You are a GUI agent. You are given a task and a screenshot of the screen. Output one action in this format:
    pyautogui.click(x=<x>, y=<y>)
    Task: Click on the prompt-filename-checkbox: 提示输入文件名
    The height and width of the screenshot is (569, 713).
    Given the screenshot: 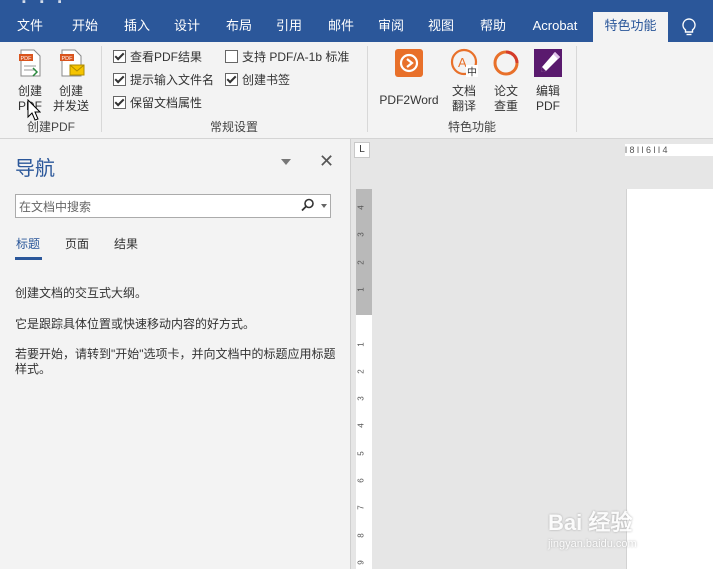 What is the action you would take?
    pyautogui.click(x=163, y=80)
    